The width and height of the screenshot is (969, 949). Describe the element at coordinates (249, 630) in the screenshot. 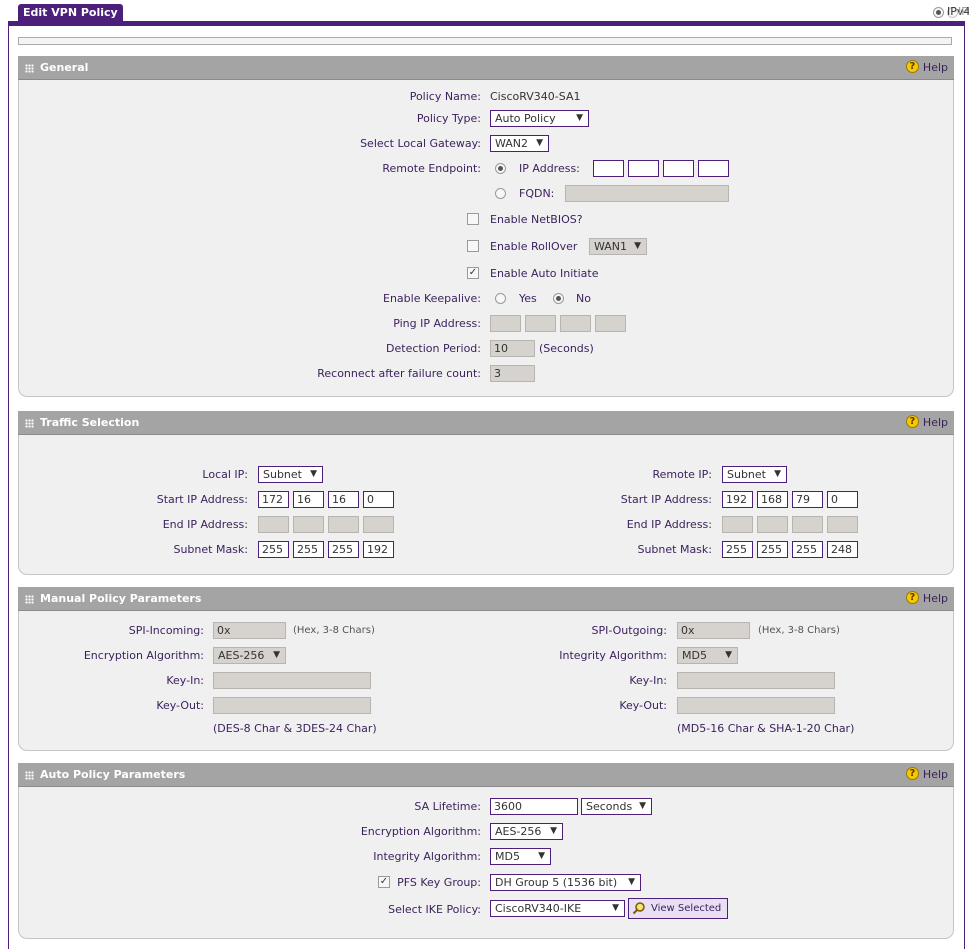

I see `spi-incoming-input: 0x` at that location.